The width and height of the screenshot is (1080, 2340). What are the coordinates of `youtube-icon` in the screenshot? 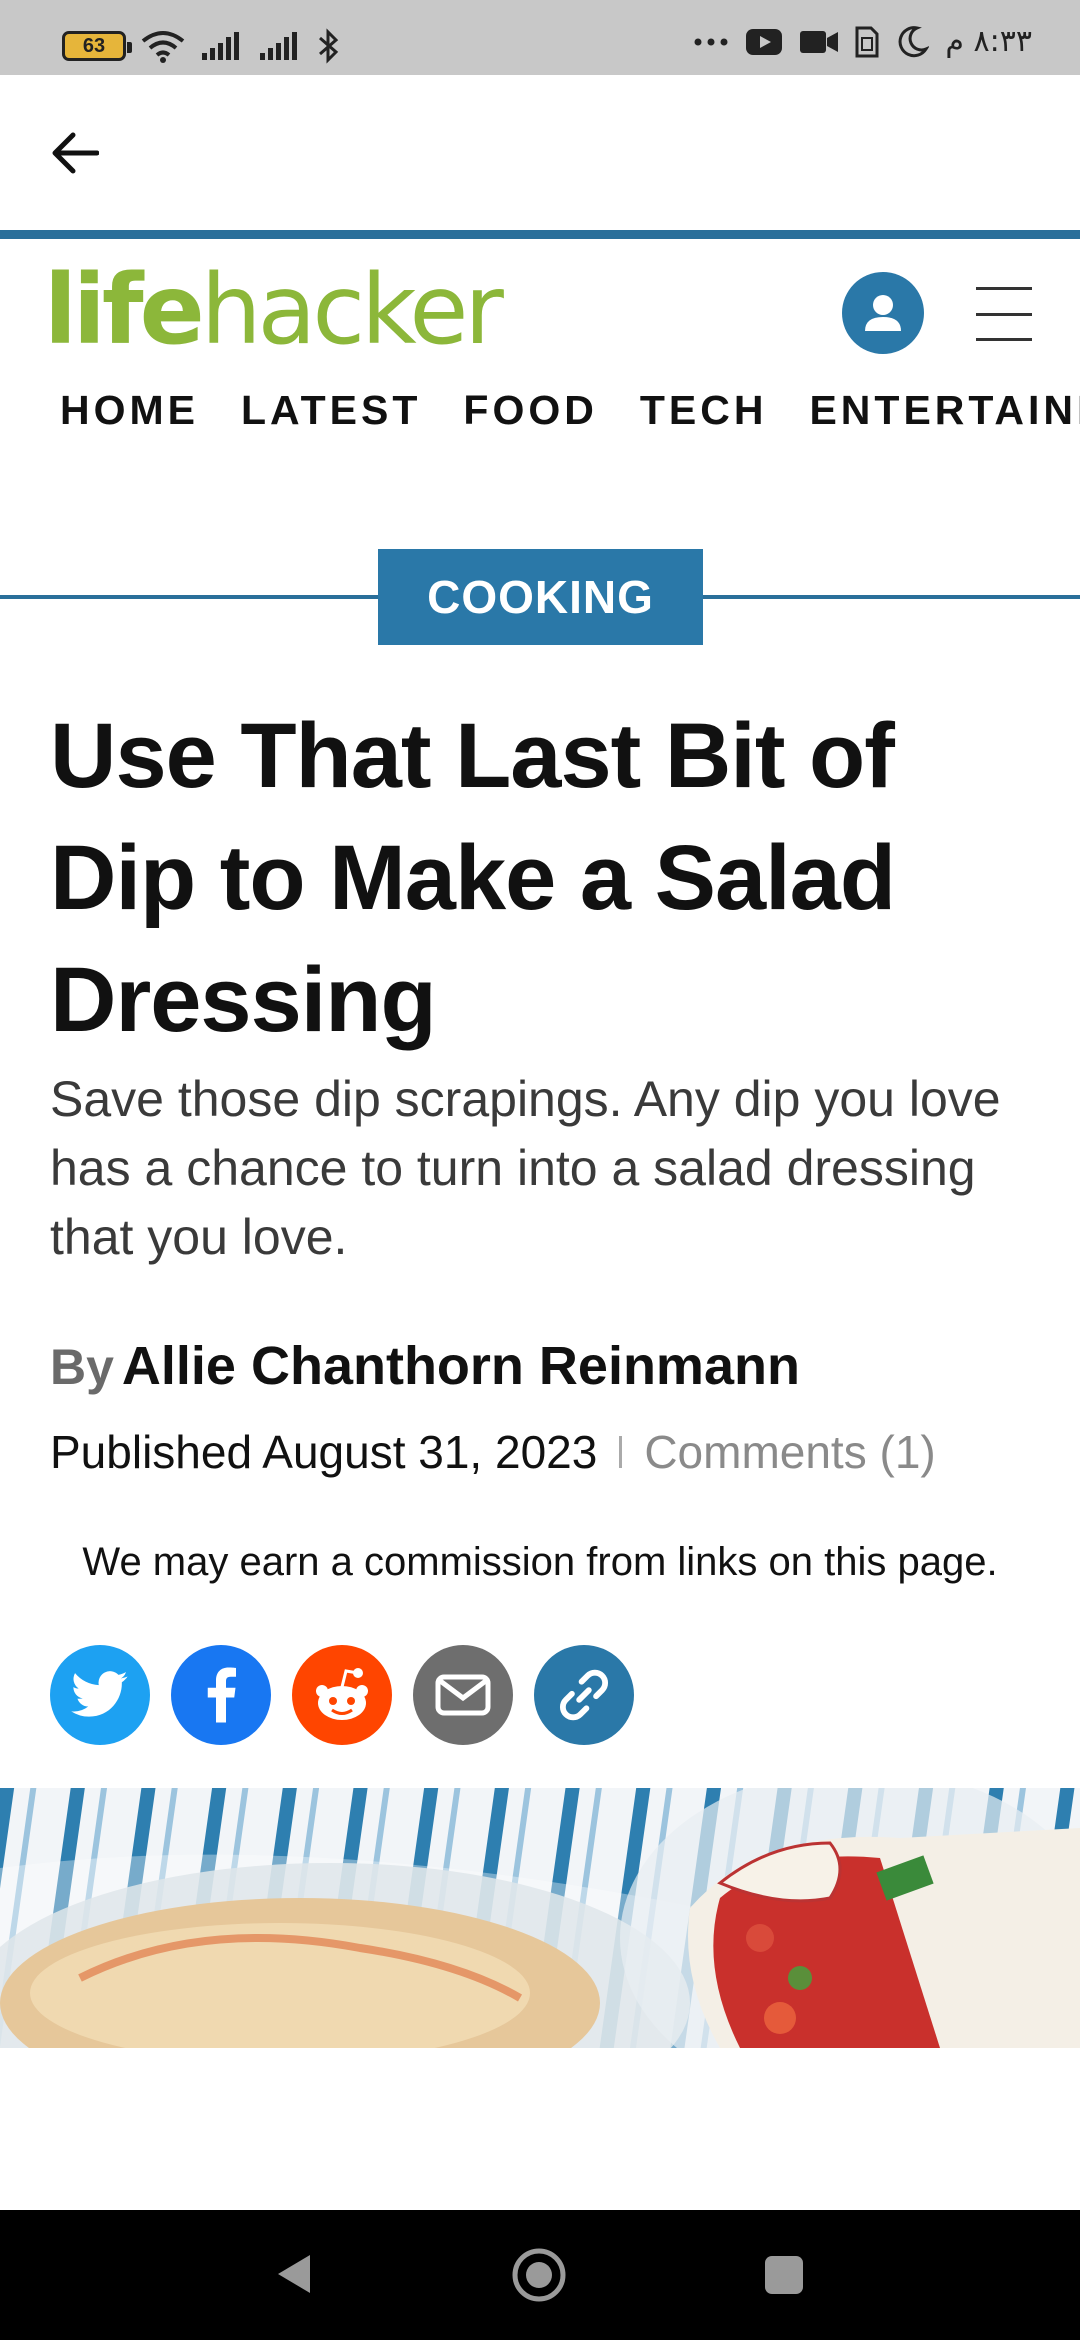 It's located at (764, 41).